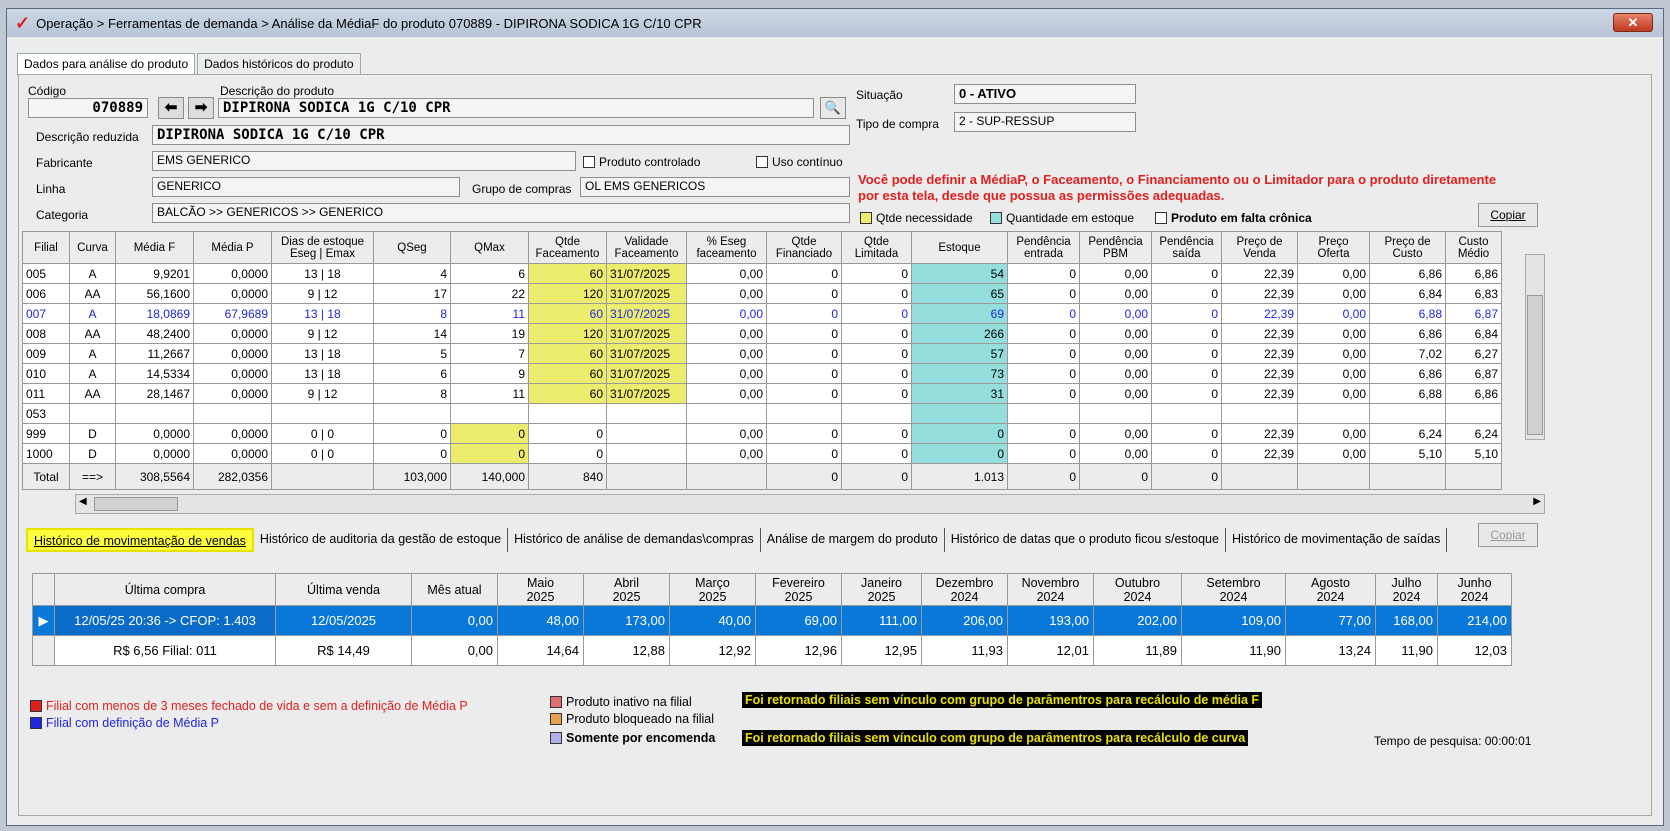 Image resolution: width=1670 pixels, height=831 pixels. What do you see at coordinates (626, 650) in the screenshot?
I see `hist-cell: 12,88` at bounding box center [626, 650].